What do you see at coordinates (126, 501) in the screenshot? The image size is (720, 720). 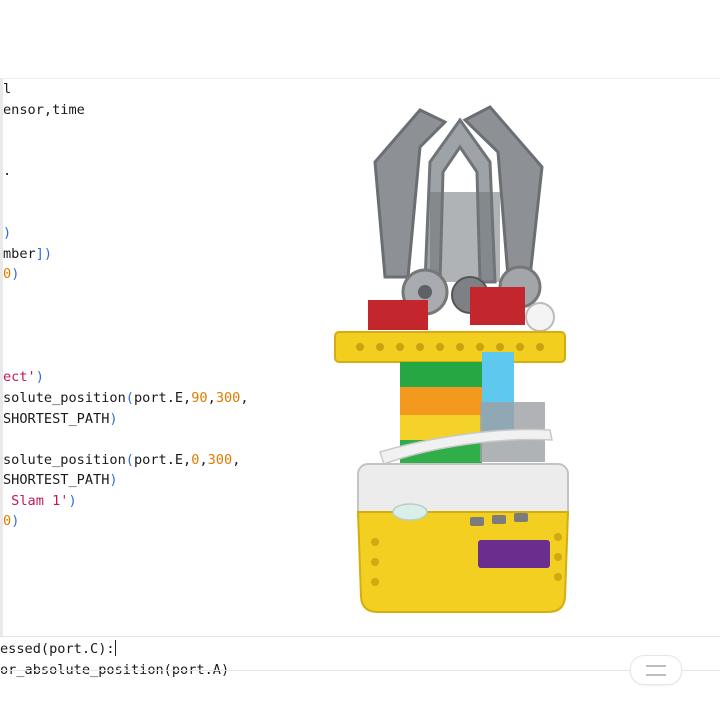 I see `code-line: Slam 1')` at bounding box center [126, 501].